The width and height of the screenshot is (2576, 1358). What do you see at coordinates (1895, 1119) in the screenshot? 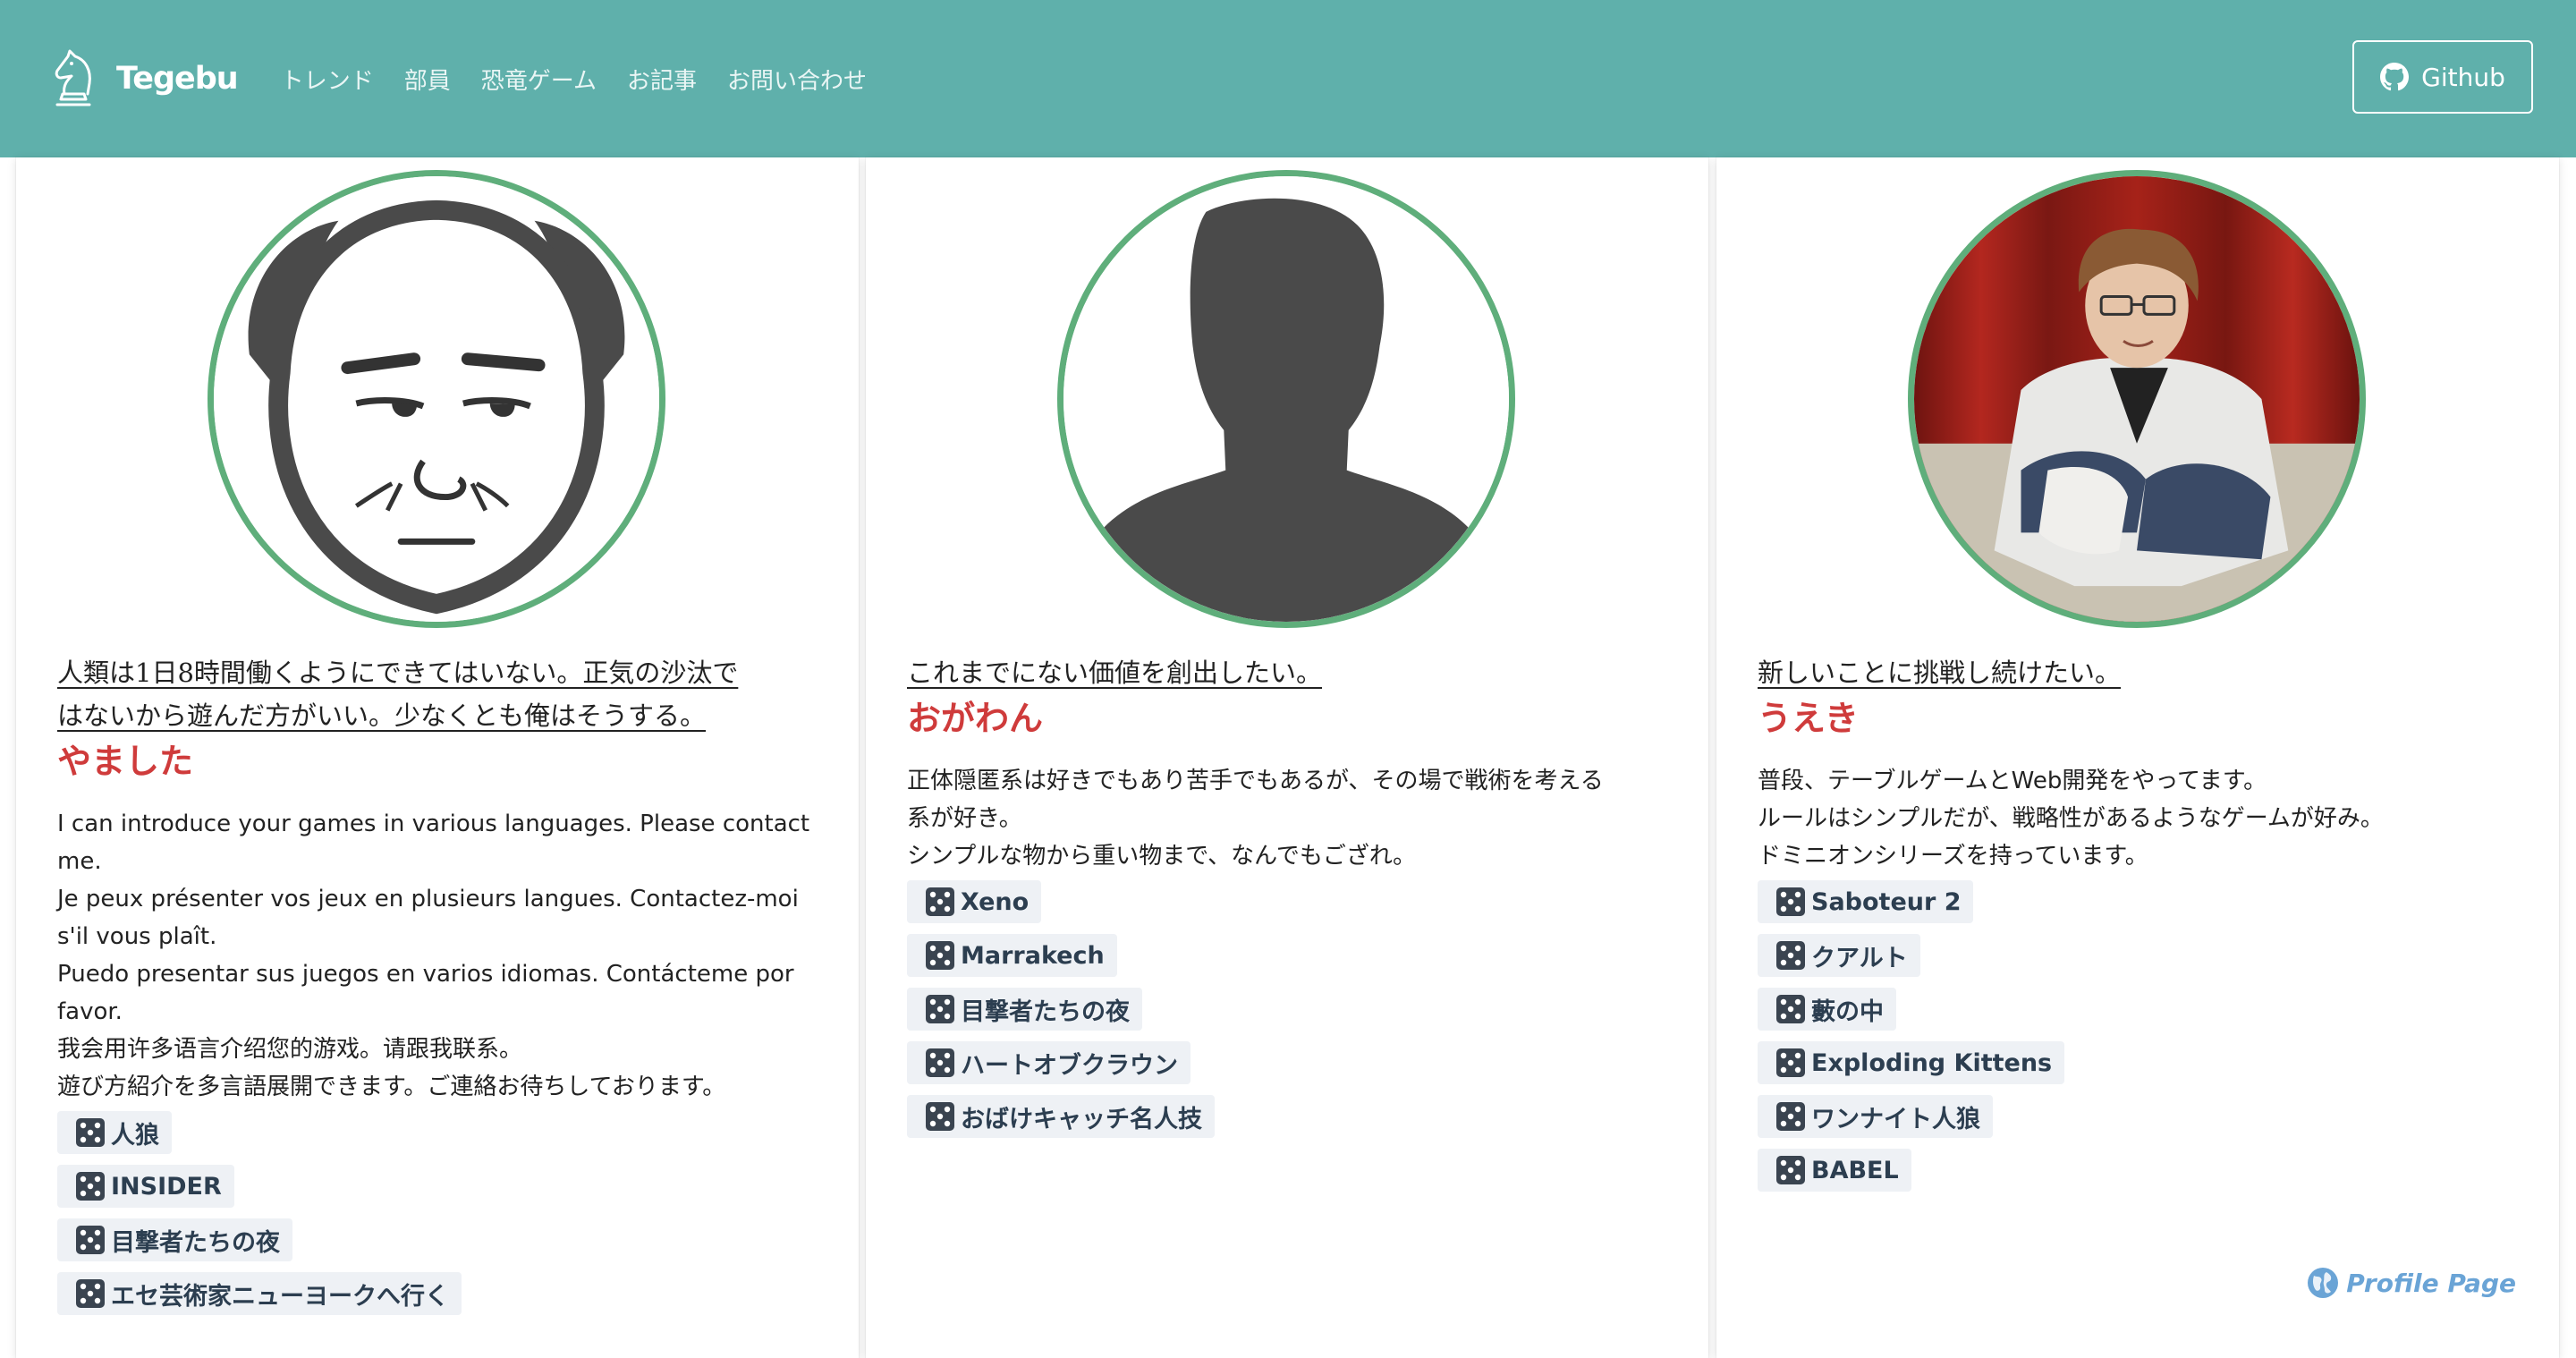
I see `game-tag-label: ワンナイト人狼` at bounding box center [1895, 1119].